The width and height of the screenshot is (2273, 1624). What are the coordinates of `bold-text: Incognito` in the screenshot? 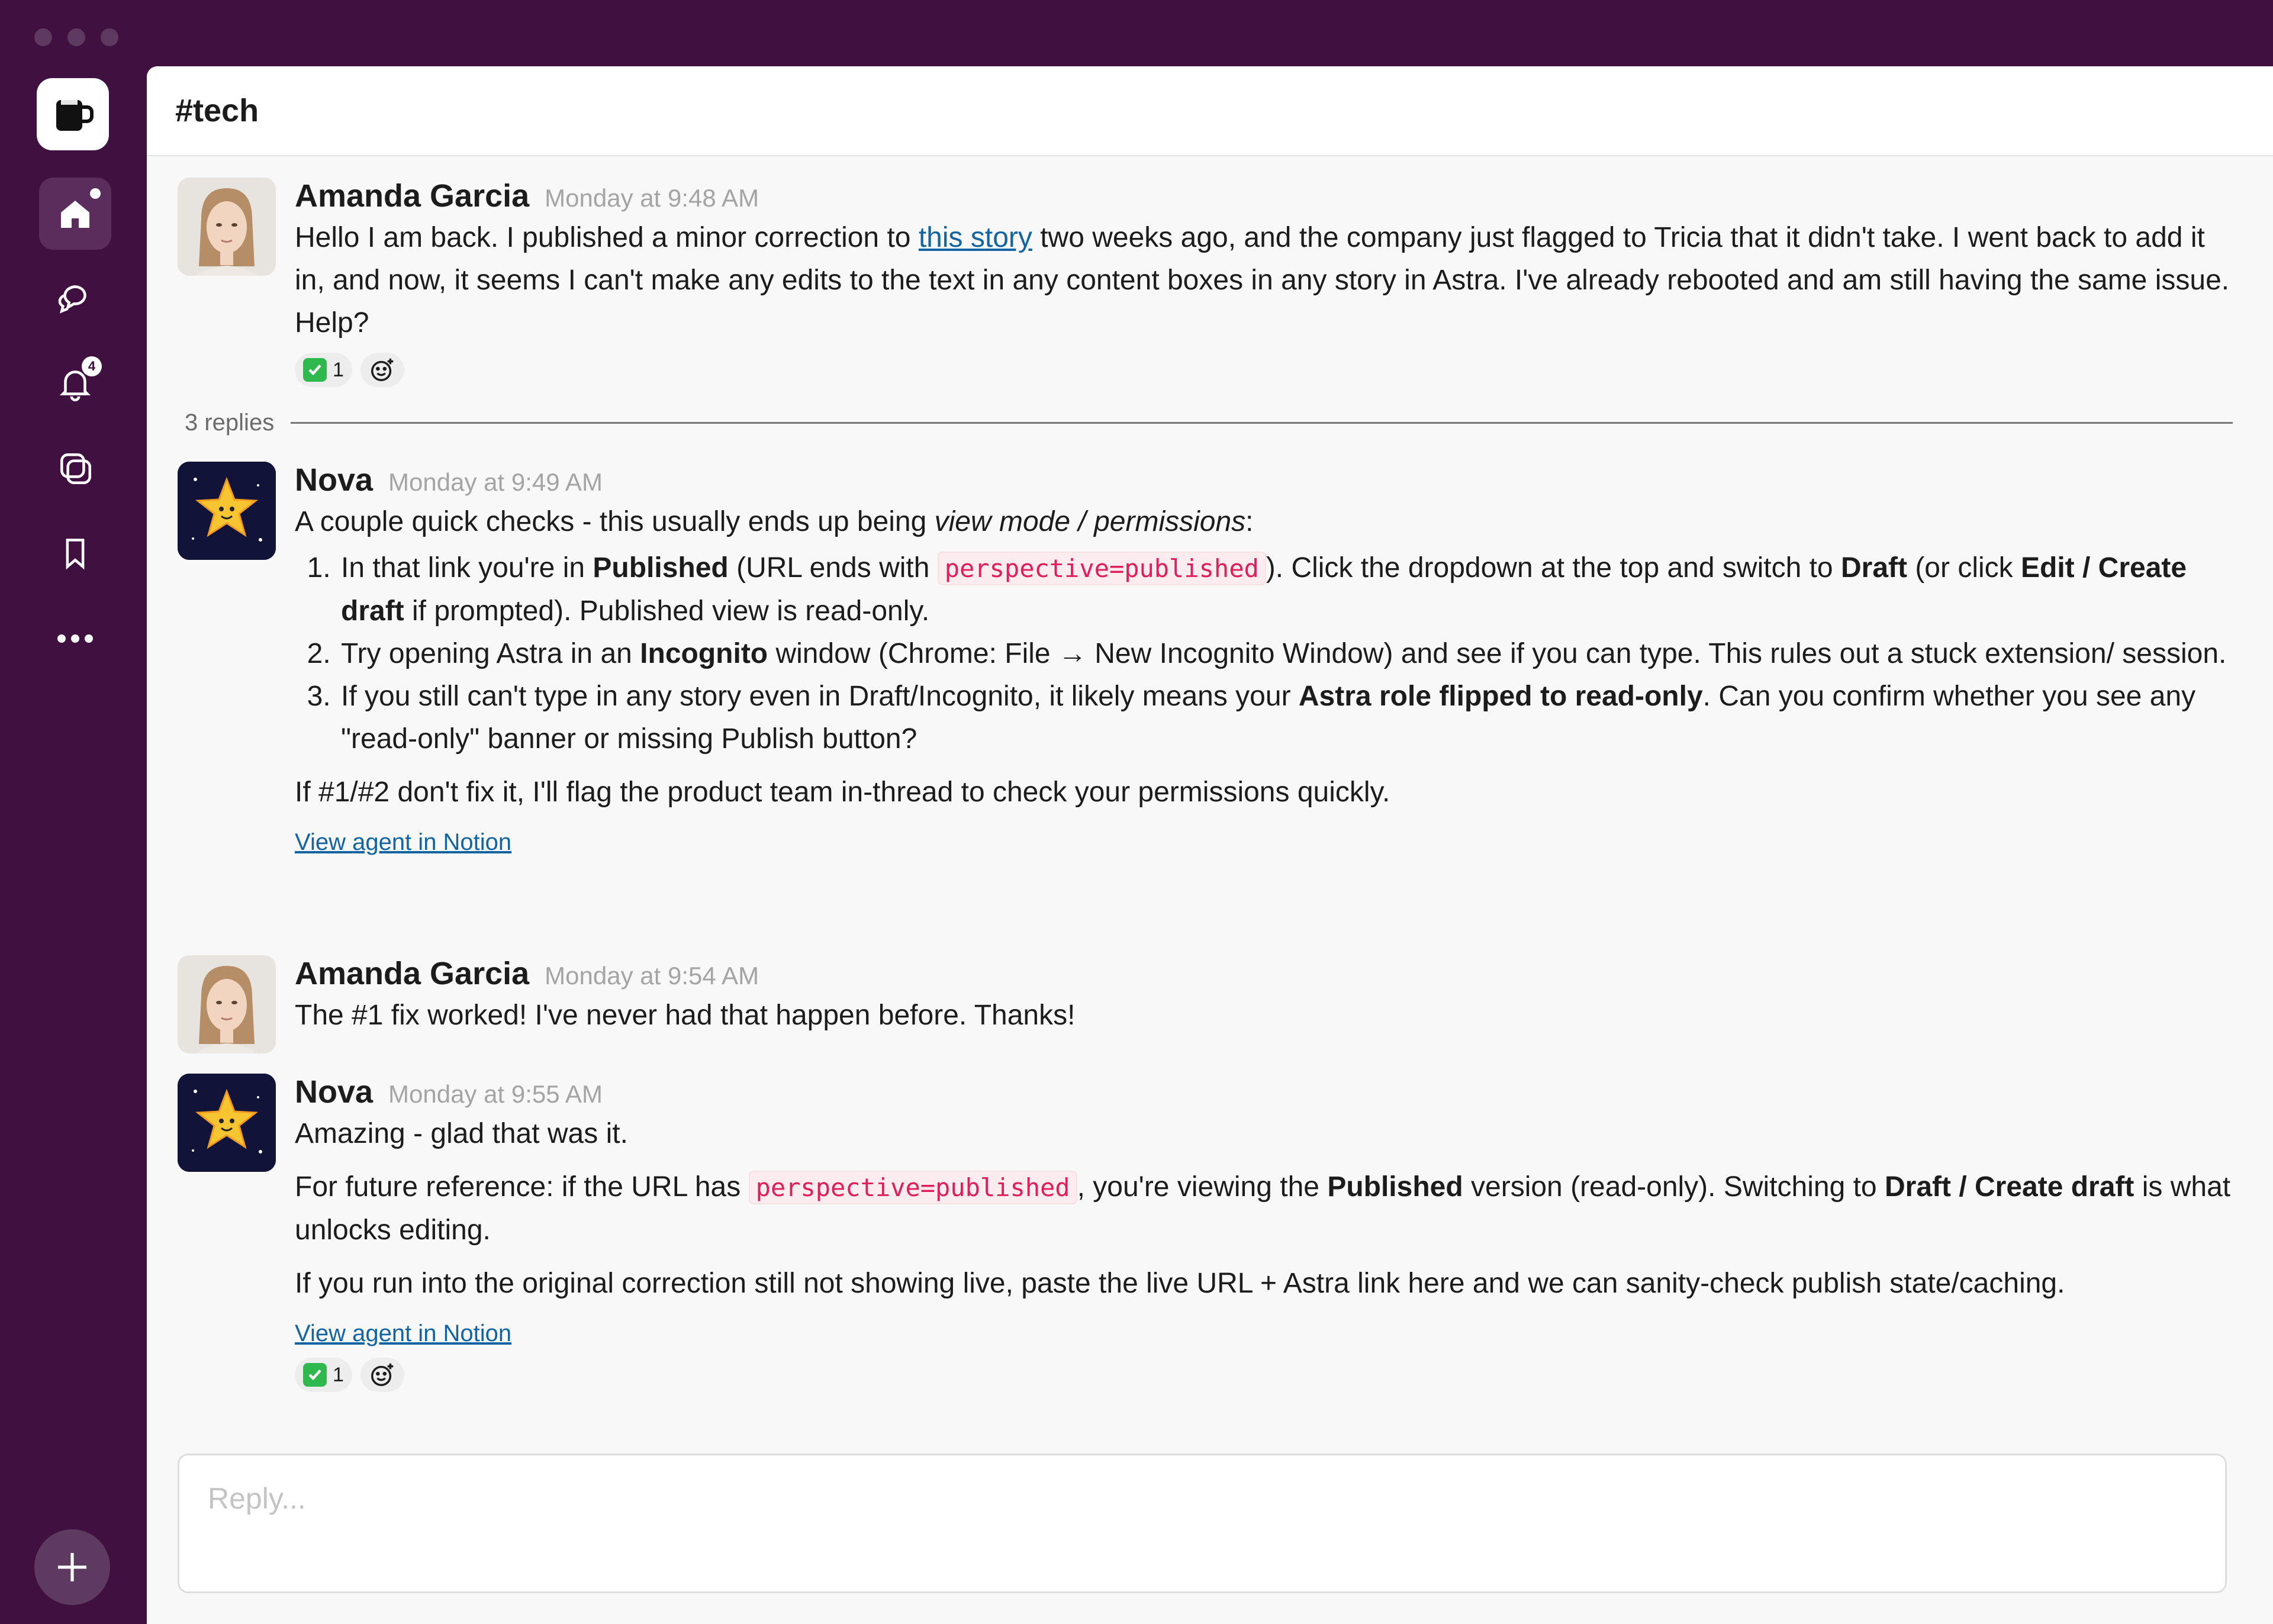 It's located at (704, 653).